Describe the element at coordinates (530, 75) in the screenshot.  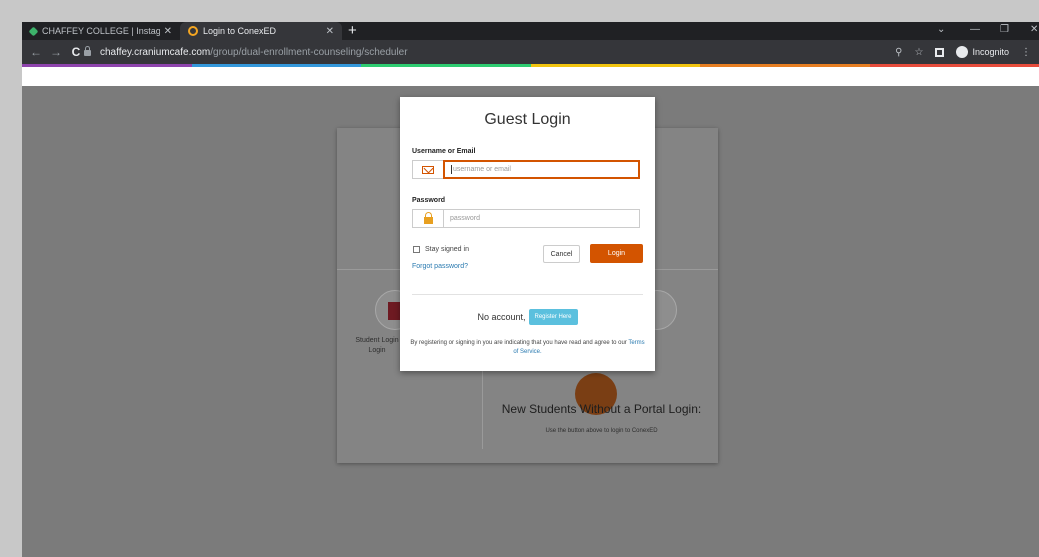
I see `site-header` at that location.